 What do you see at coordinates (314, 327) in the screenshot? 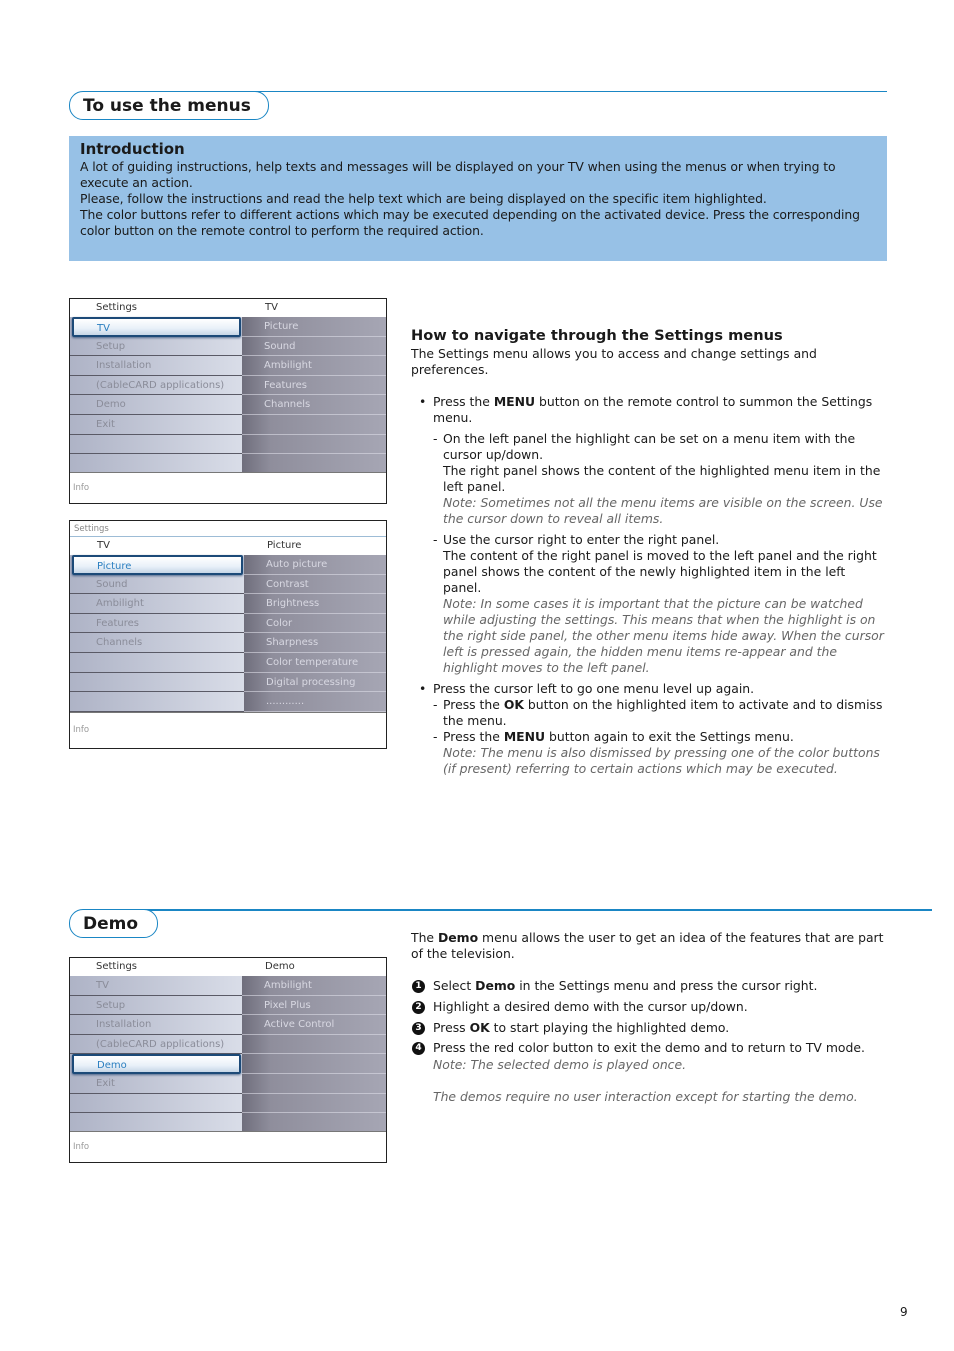
I see `submenu-item: Picture` at bounding box center [314, 327].